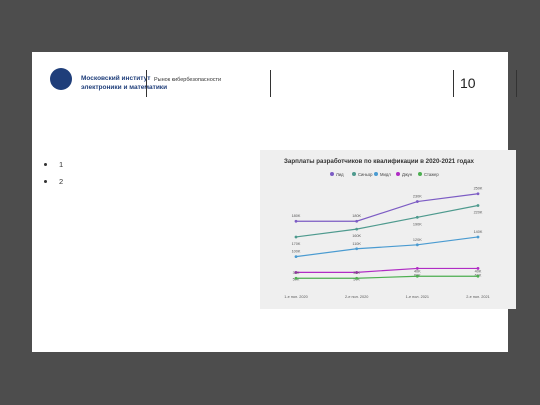  I want to click on slide-topic: Рынок кибербезопасности, so click(188, 80).